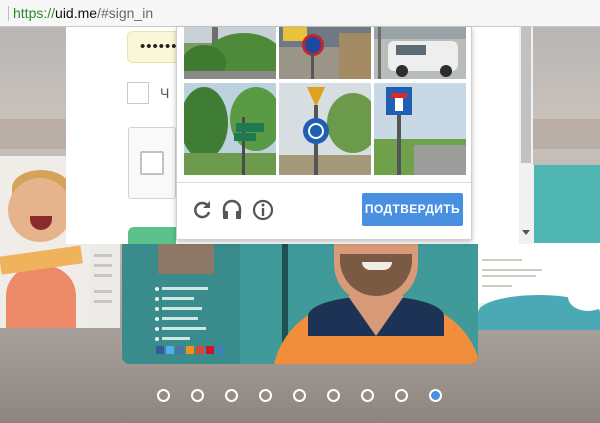 The width and height of the screenshot is (600, 423). Describe the element at coordinates (186, 259) in the screenshot. I see `profile-photo` at that location.